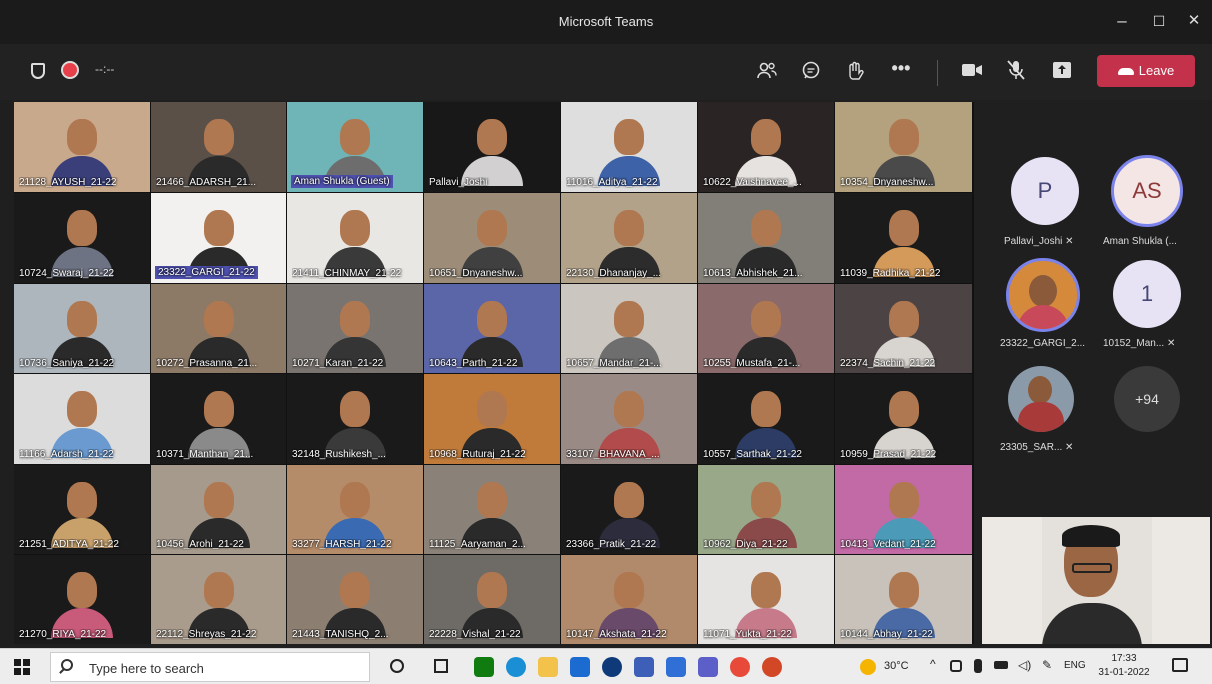 The width and height of the screenshot is (1212, 684). I want to click on participant-tile: 21128_AYUSH_21-22, so click(82, 147).